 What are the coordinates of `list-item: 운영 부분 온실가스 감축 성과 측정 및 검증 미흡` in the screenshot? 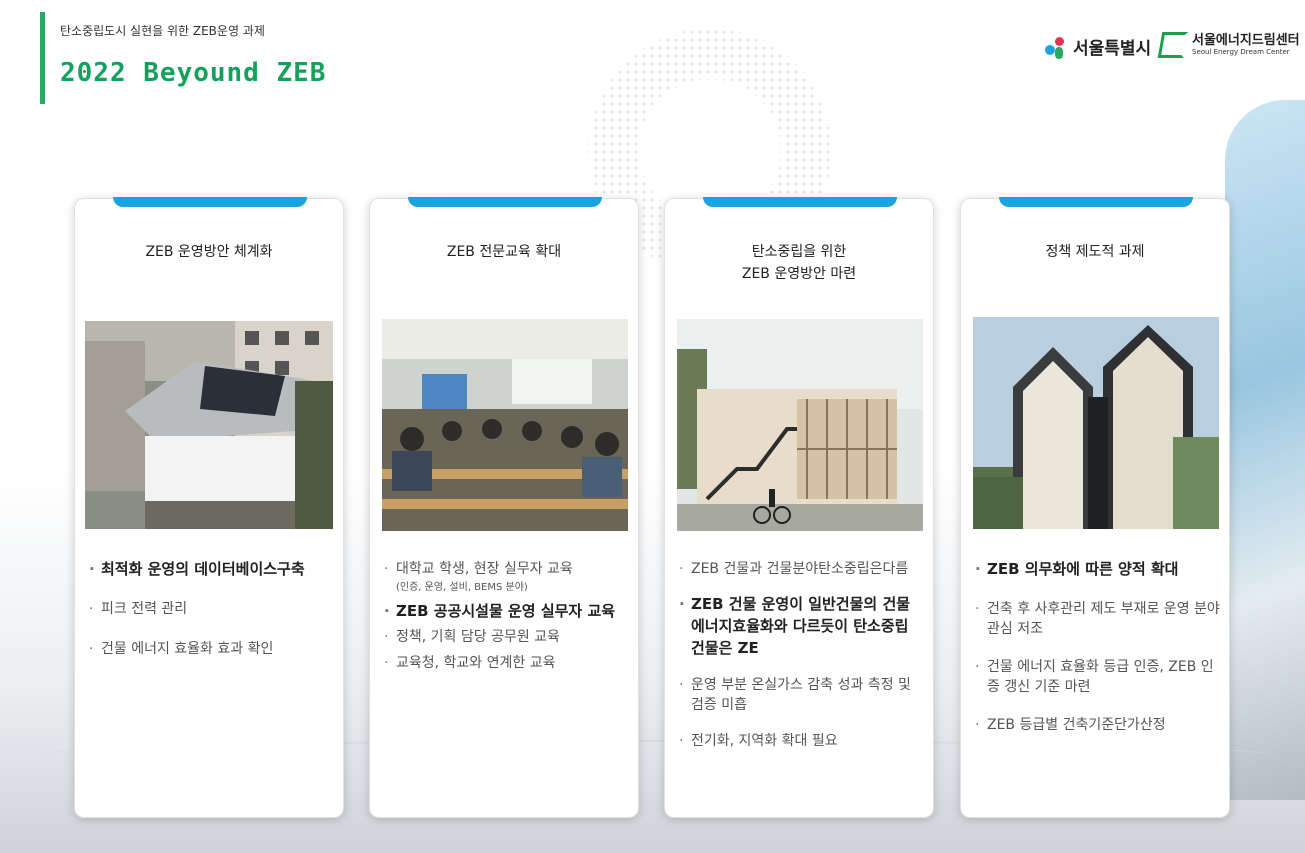 It's located at (802, 695).